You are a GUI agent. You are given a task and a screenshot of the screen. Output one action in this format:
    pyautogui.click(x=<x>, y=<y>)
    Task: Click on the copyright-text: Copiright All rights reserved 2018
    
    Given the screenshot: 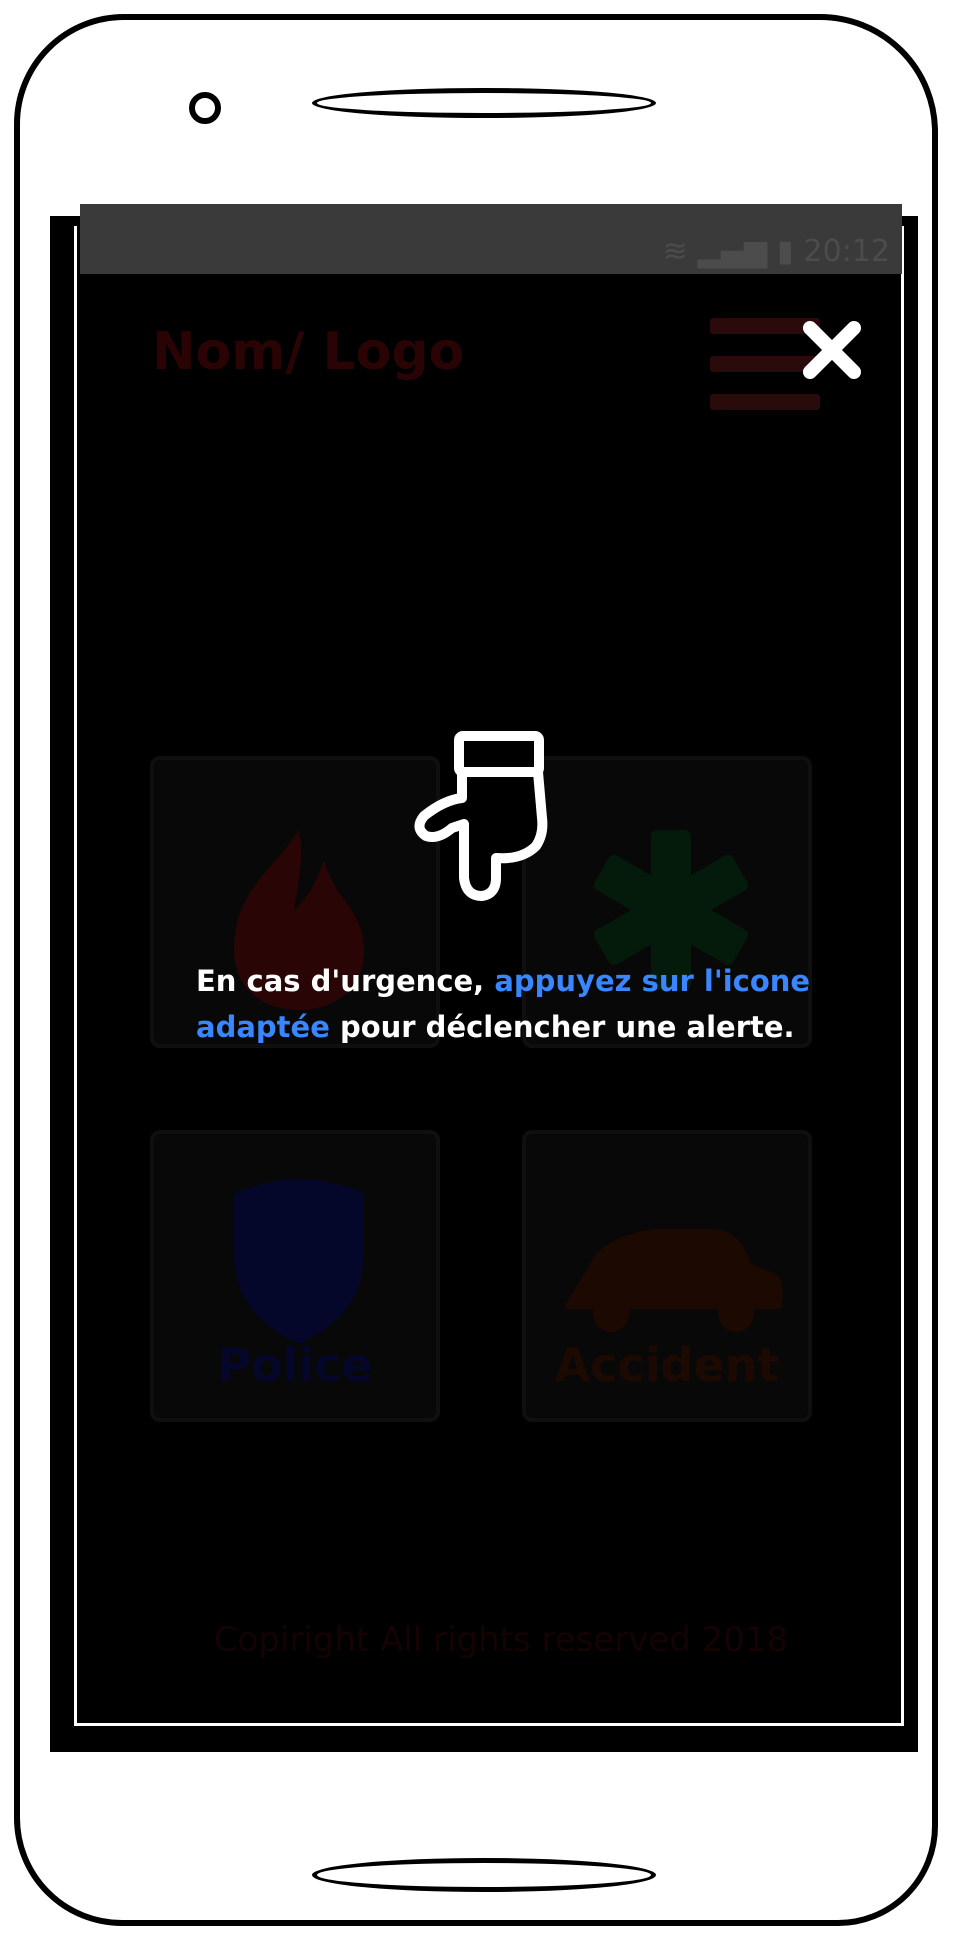 What is the action you would take?
    pyautogui.click(x=501, y=1640)
    